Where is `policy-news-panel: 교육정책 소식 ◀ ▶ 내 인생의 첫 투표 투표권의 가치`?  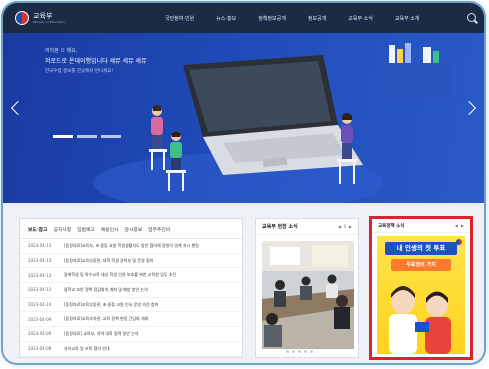
policy-news-panel: 교육정책 소식 ◀ ▶ 내 인생의 첫 투표 투표권의 가치 is located at coordinates (421, 288).